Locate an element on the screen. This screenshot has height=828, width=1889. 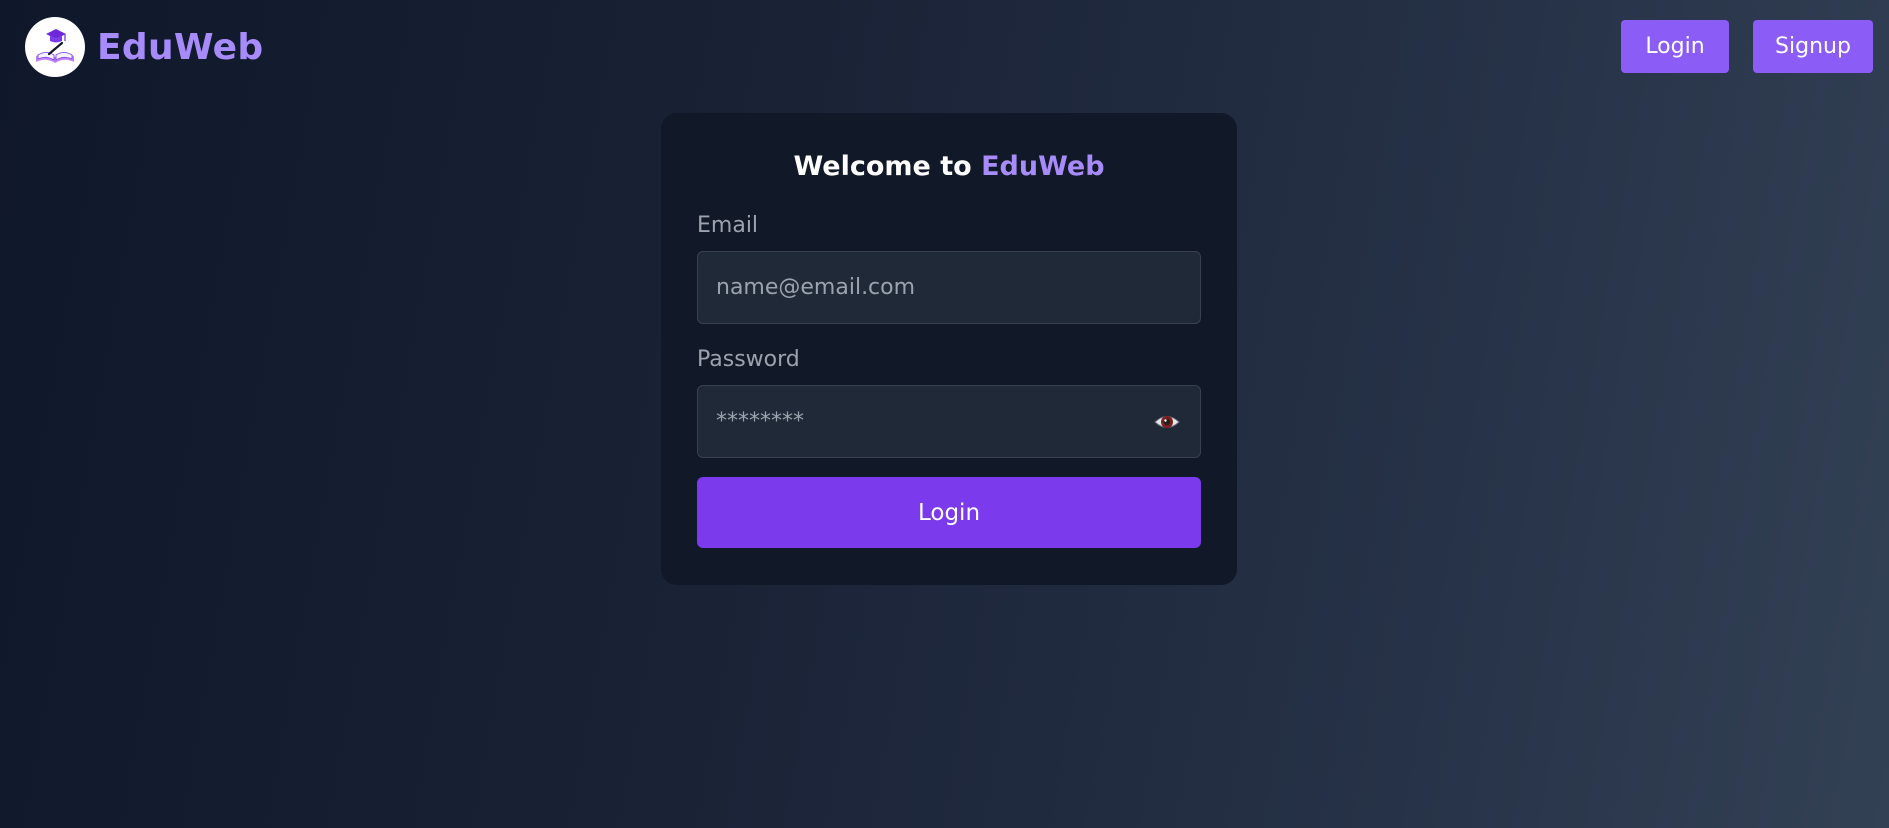
login-submit-button: Login is located at coordinates (949, 512).